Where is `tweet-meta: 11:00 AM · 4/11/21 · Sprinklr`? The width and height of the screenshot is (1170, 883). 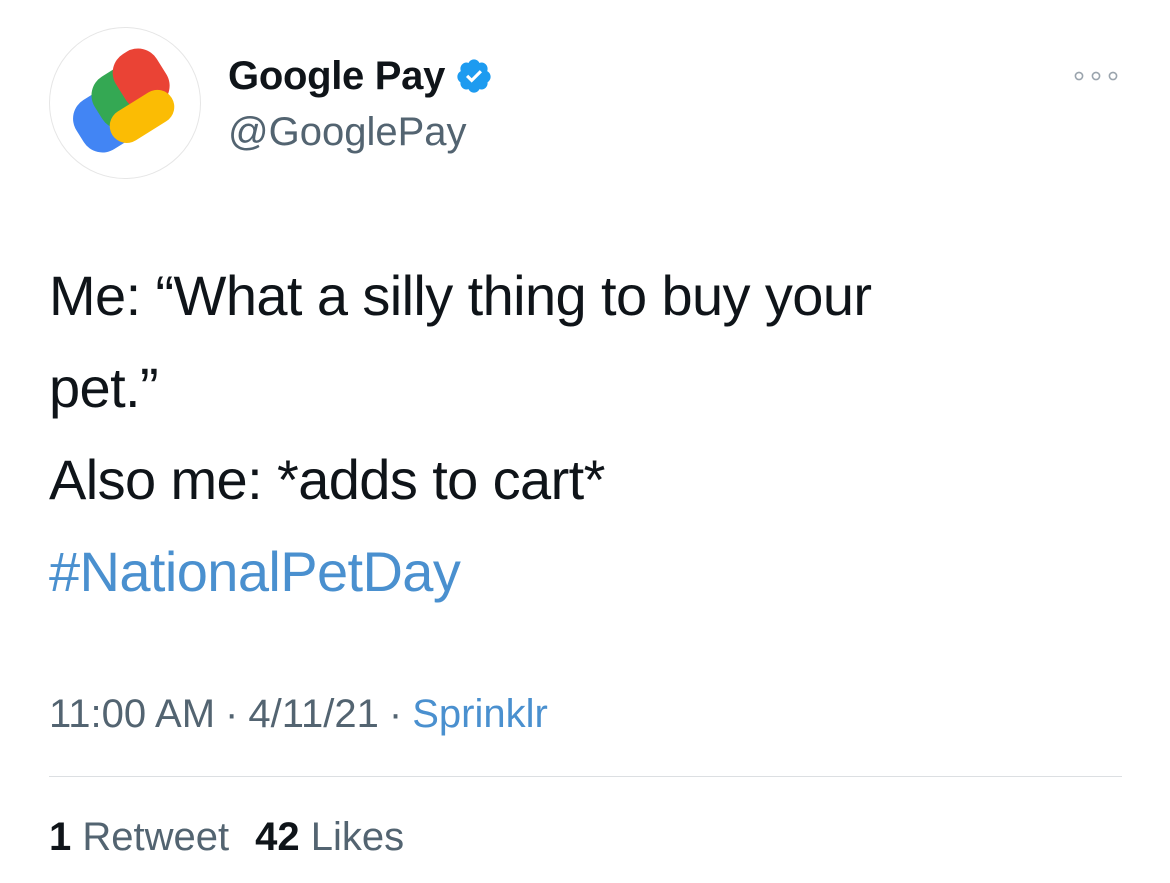 tweet-meta: 11:00 AM · 4/11/21 · Sprinklr is located at coordinates (298, 714).